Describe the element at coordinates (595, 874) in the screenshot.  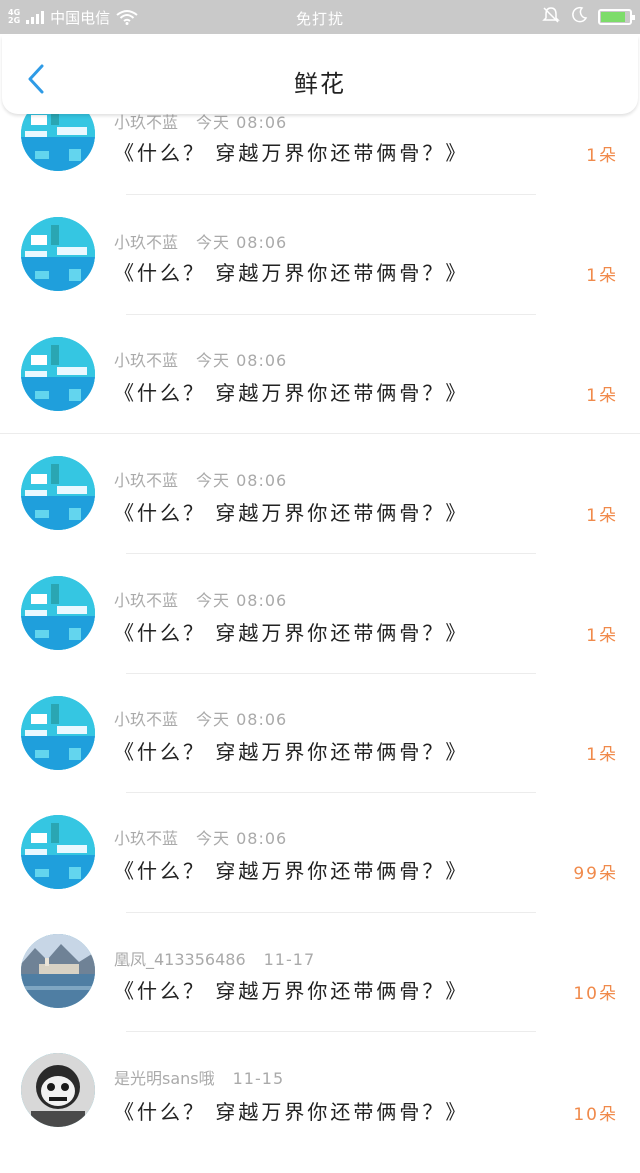
I see `flower-count: 99朵` at that location.